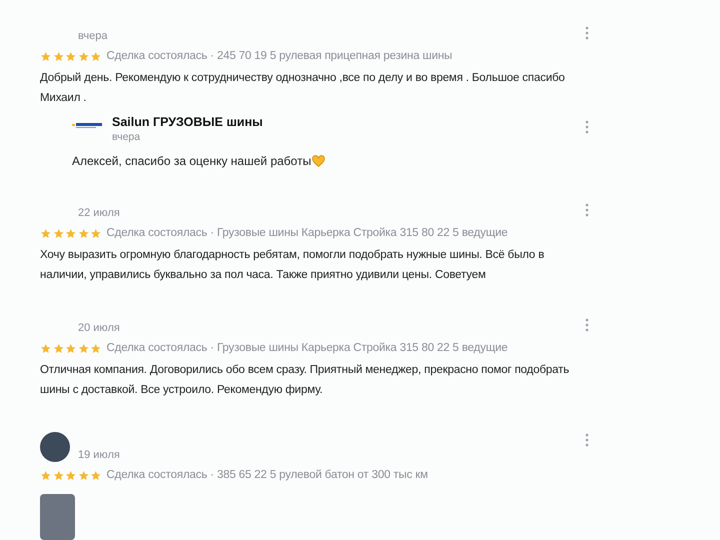 This screenshot has width=720, height=540. I want to click on review-date: 20 июля, so click(99, 328).